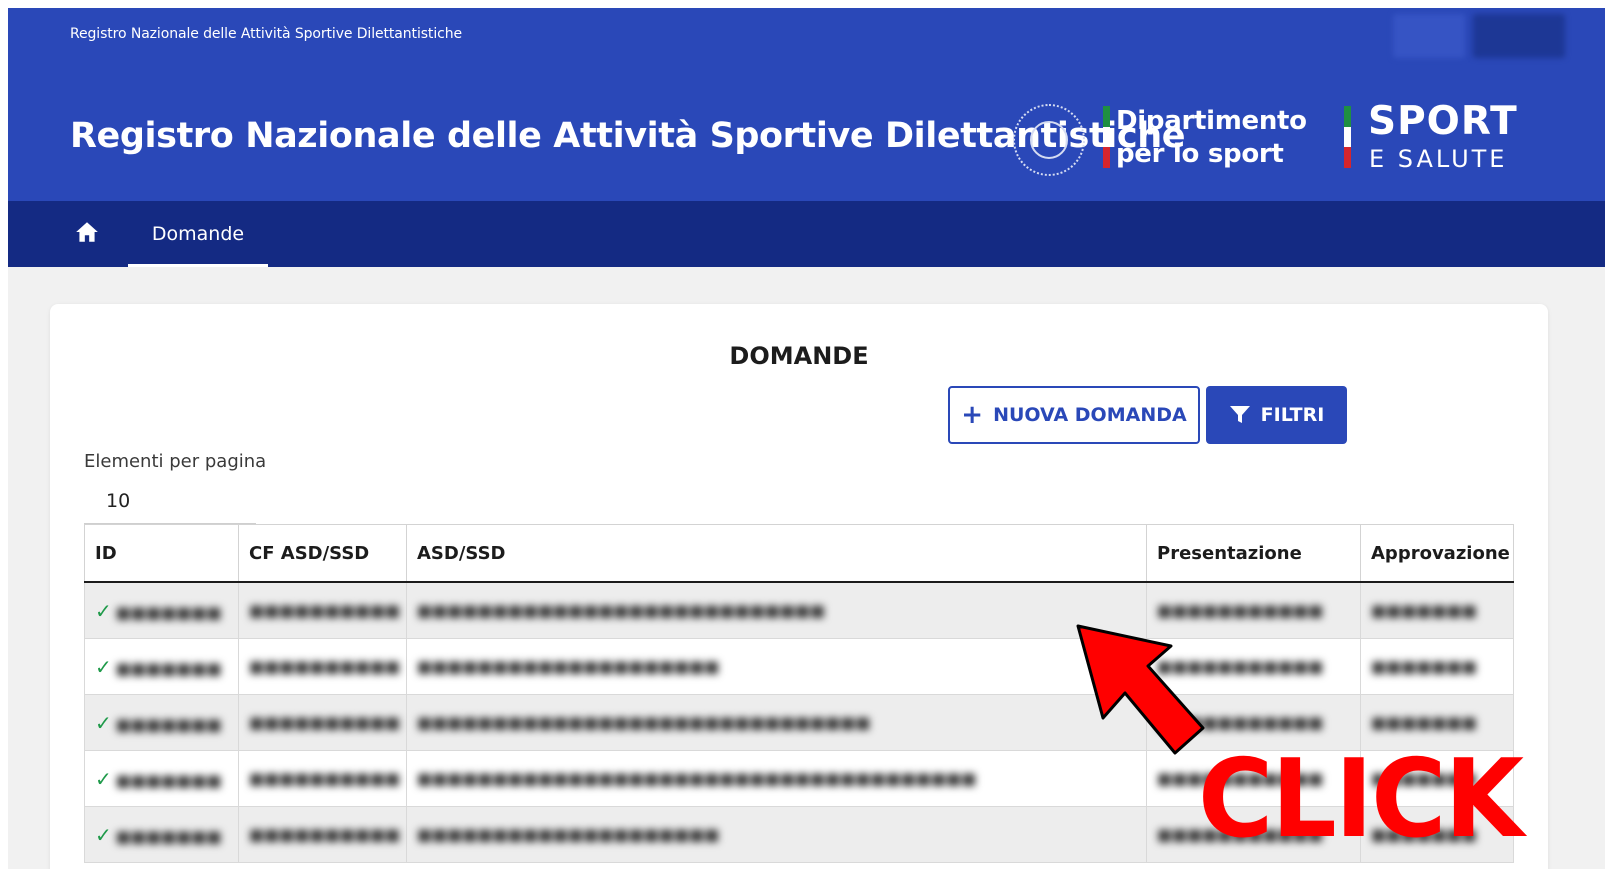 Image resolution: width=1605 pixels, height=869 pixels. I want to click on republic-emblem-icon, so click(1049, 140).